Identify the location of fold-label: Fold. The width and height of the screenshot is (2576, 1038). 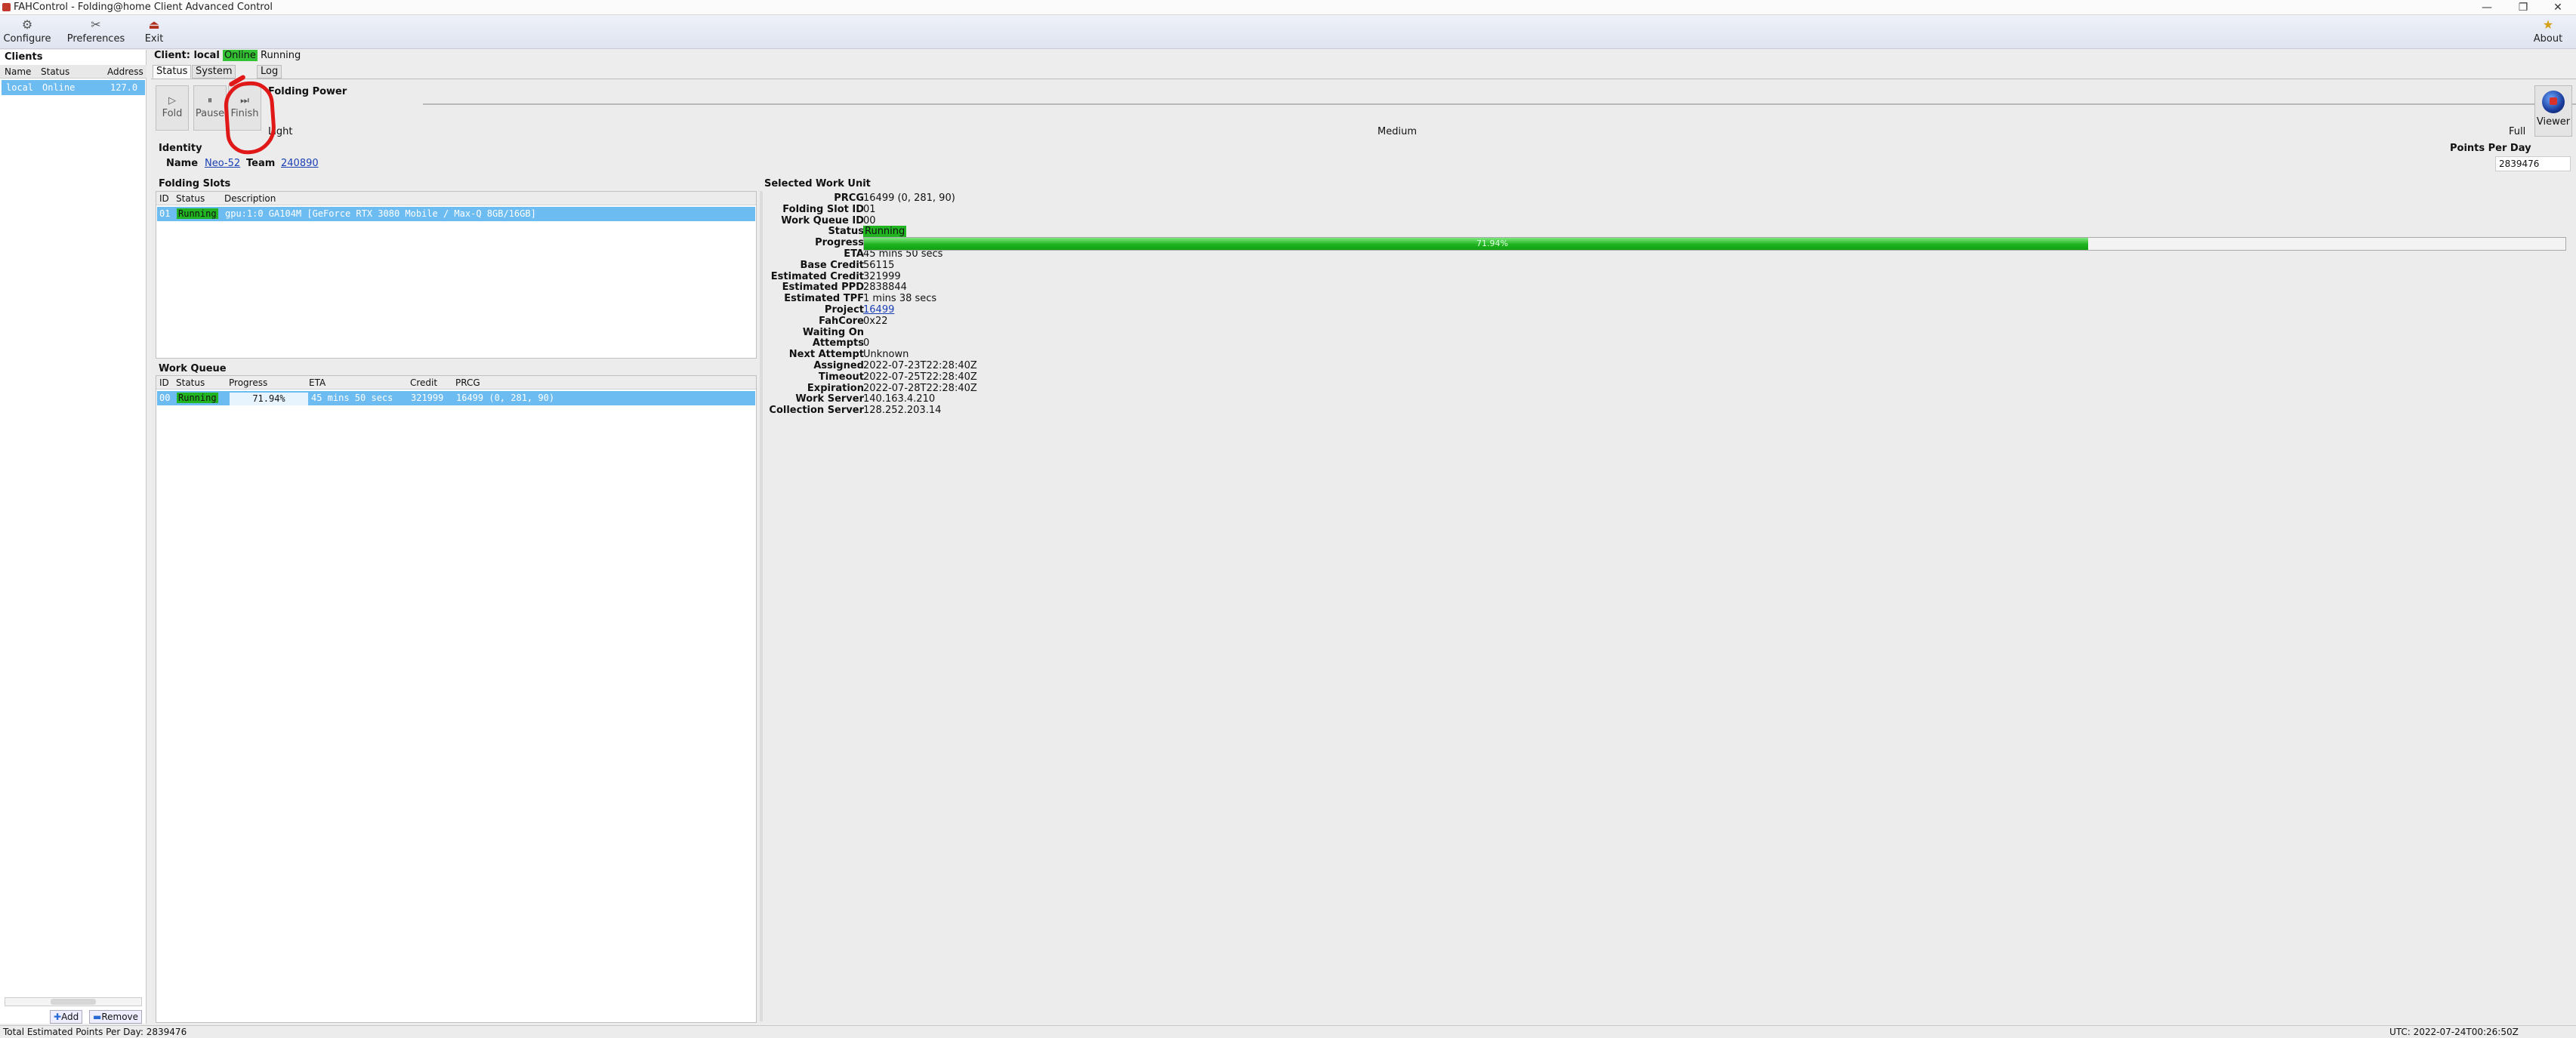
(172, 113).